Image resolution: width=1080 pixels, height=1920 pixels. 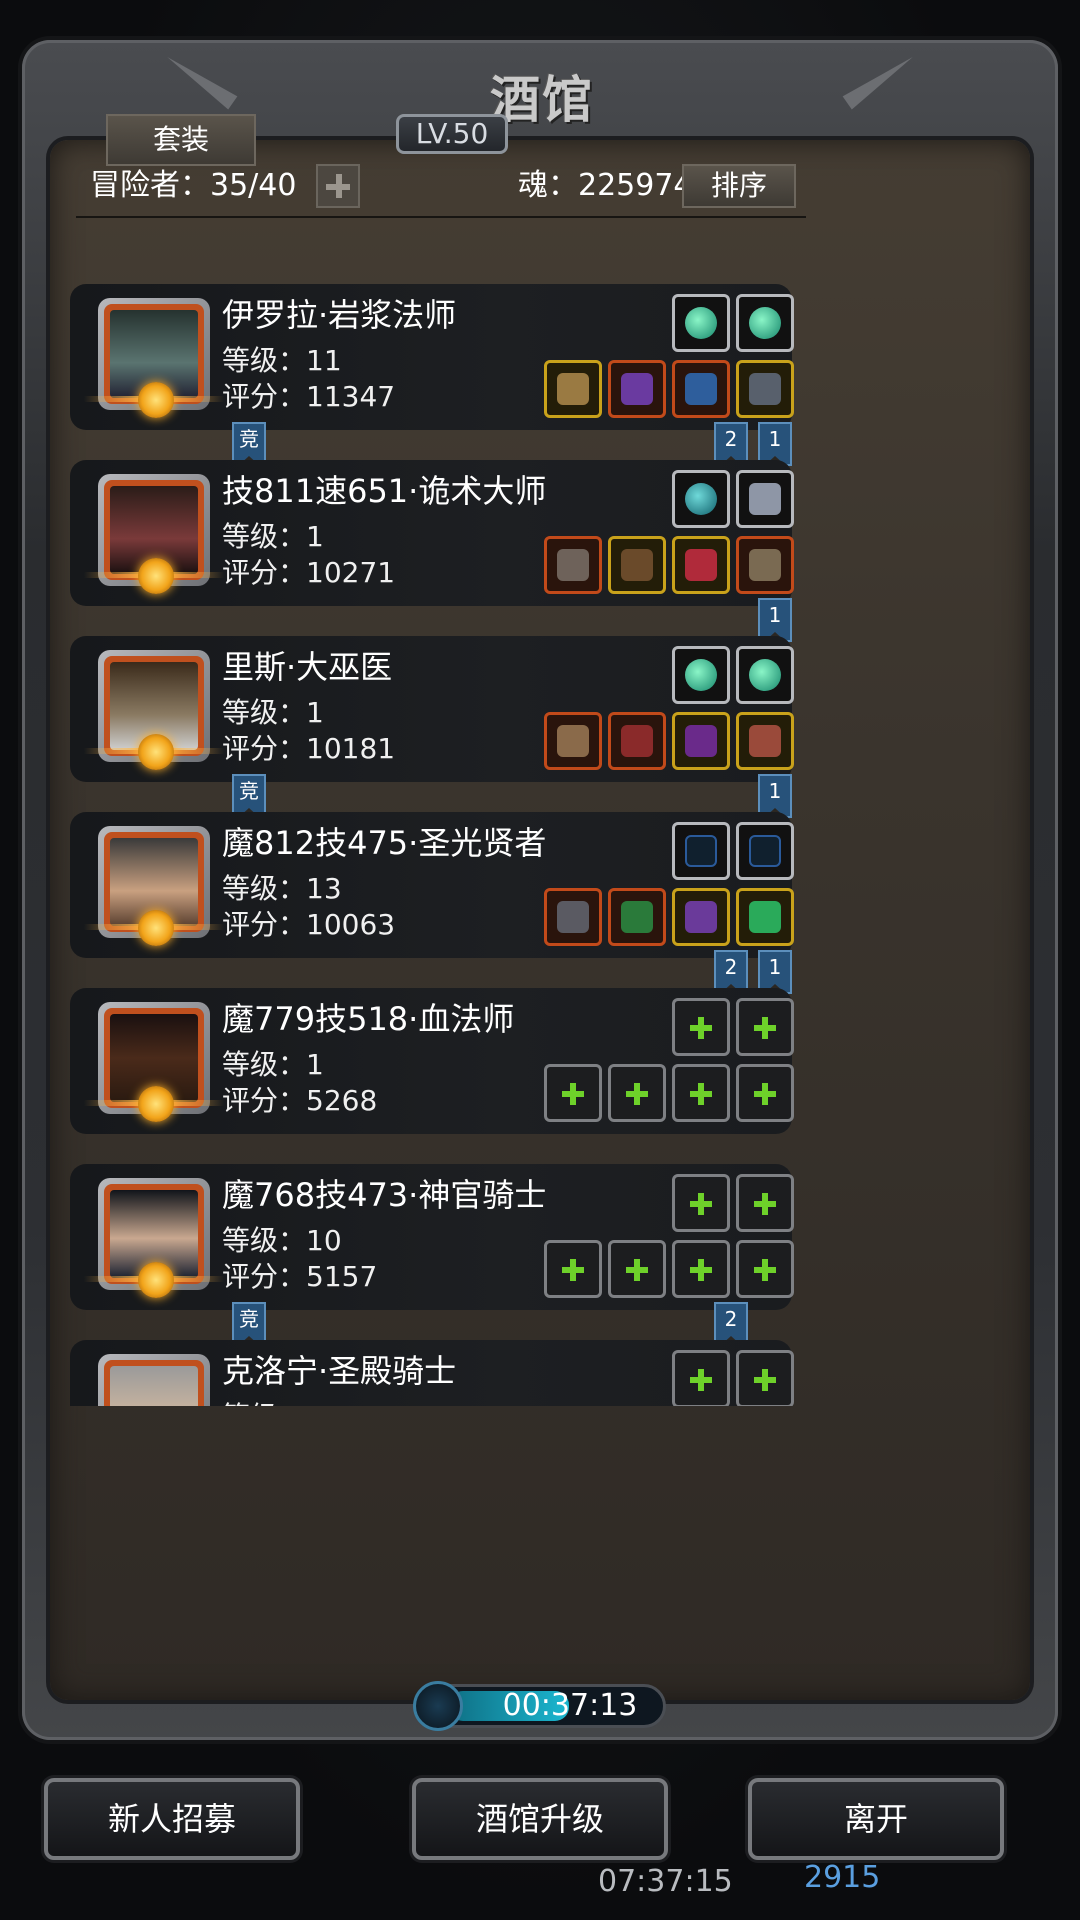 I want to click on hero-name: 伊罗拉·岩浆法师, so click(x=339, y=315).